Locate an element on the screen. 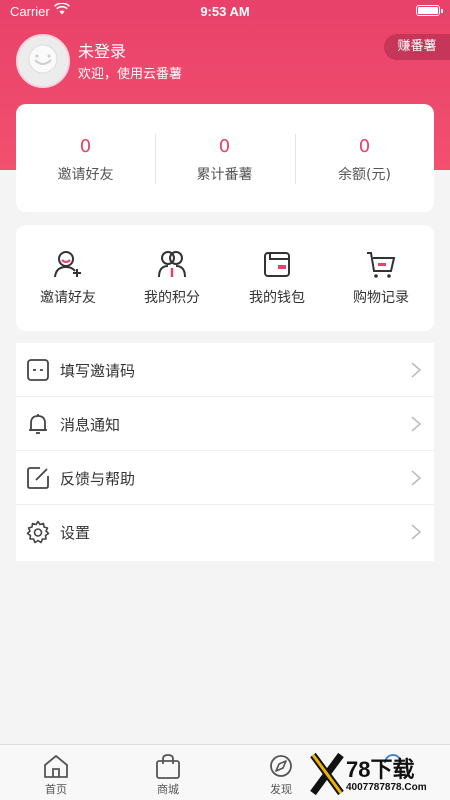  stat-invite-friends: 0 邀请好友 is located at coordinates (85, 158).